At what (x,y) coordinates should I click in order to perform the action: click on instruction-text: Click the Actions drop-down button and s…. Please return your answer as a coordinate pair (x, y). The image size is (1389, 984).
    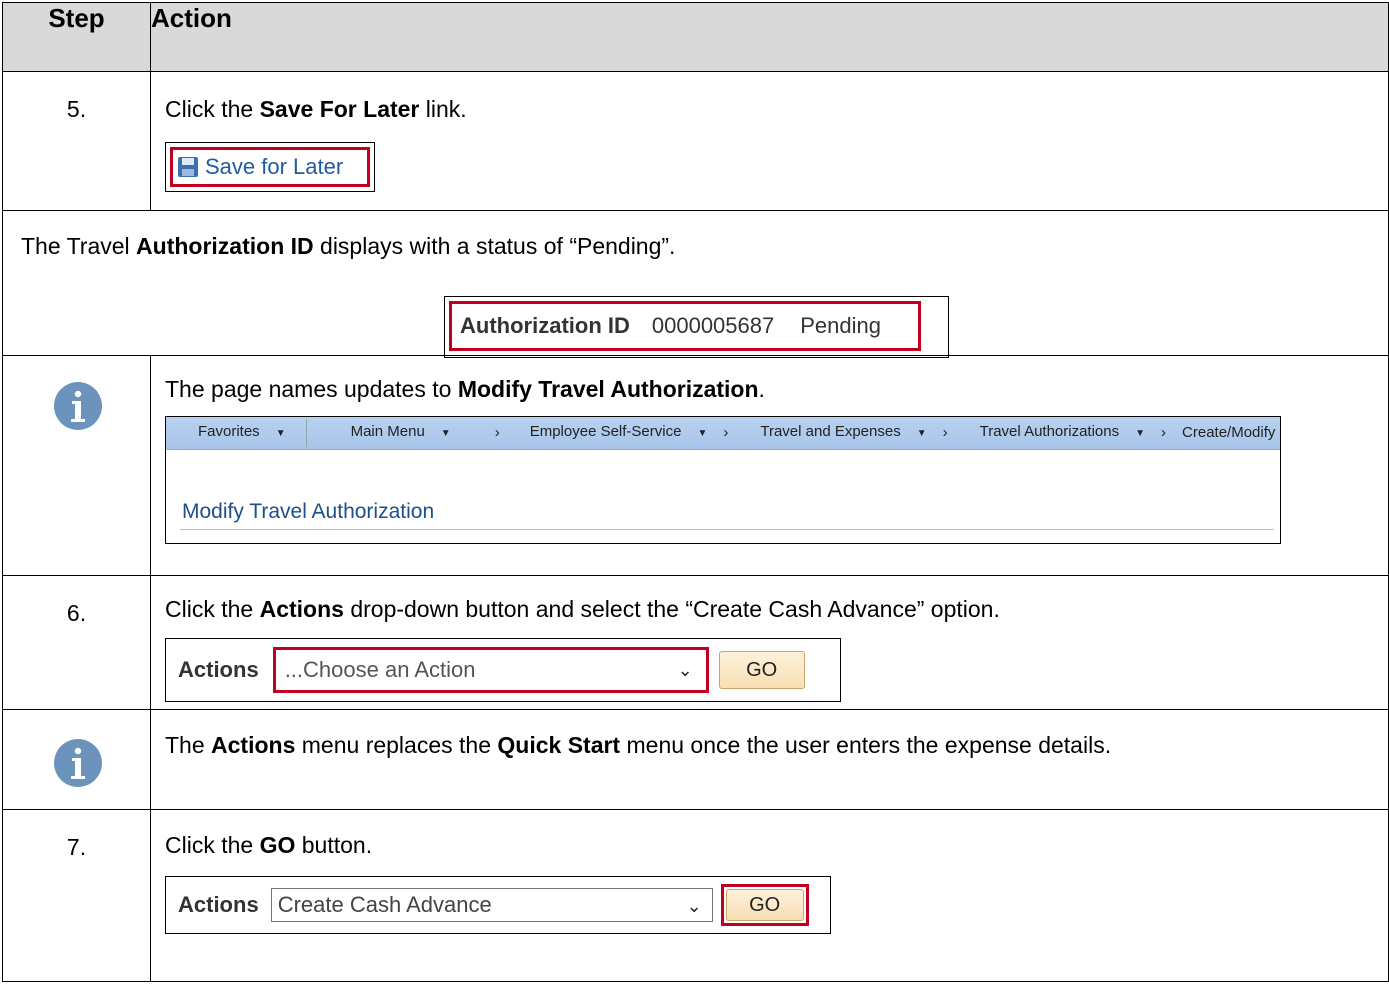
    Looking at the image, I should click on (582, 609).